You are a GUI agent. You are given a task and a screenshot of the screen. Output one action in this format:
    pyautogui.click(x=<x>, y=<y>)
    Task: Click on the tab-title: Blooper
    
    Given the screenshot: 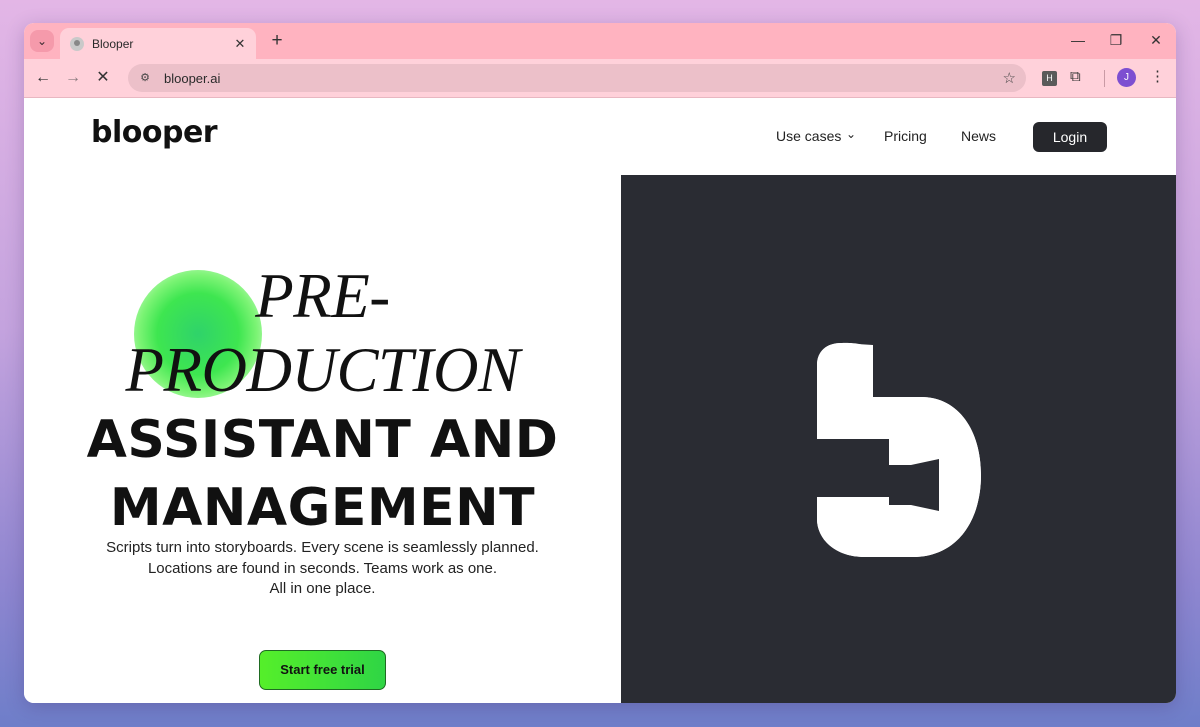 What is the action you would take?
    pyautogui.click(x=113, y=43)
    